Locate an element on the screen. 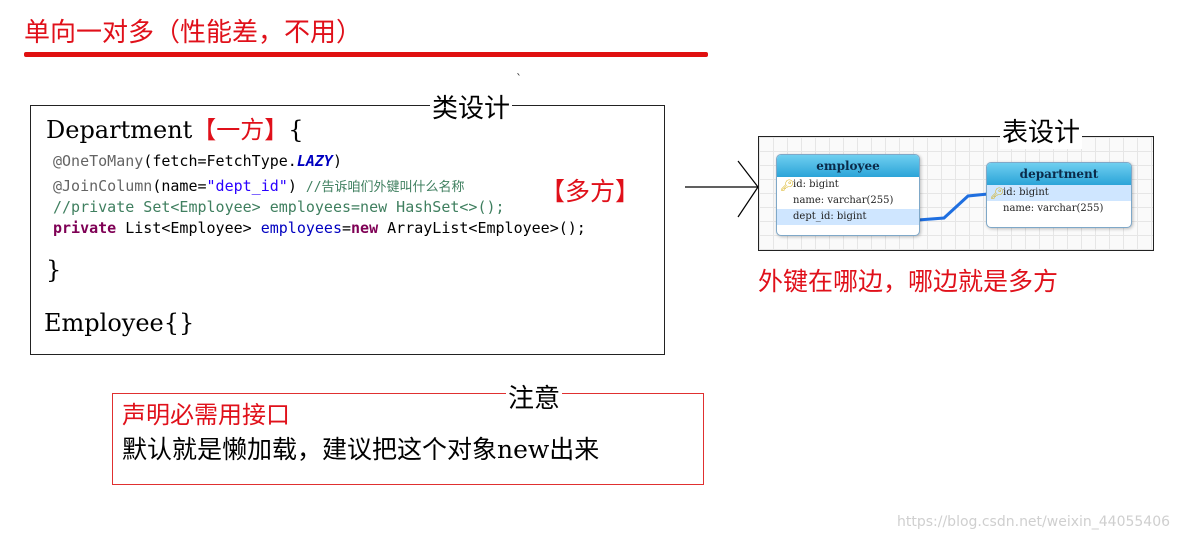 This screenshot has width=1178, height=542. code-line-onetomany: @OneToMany(fetch=FetchType.LAZY) is located at coordinates (197, 161).